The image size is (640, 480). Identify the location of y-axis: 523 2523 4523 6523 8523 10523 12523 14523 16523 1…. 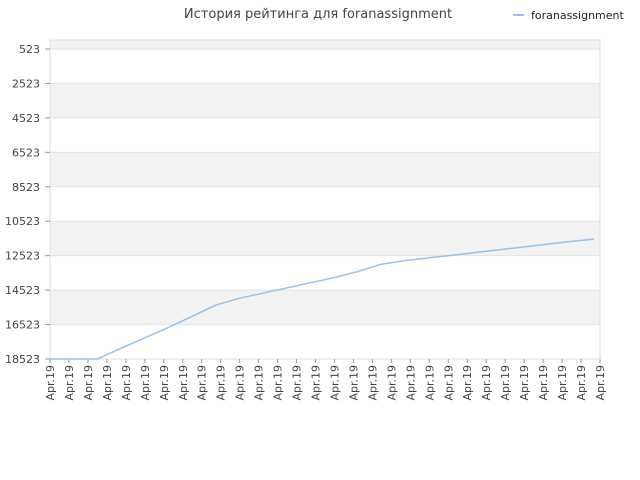
(27, 204).